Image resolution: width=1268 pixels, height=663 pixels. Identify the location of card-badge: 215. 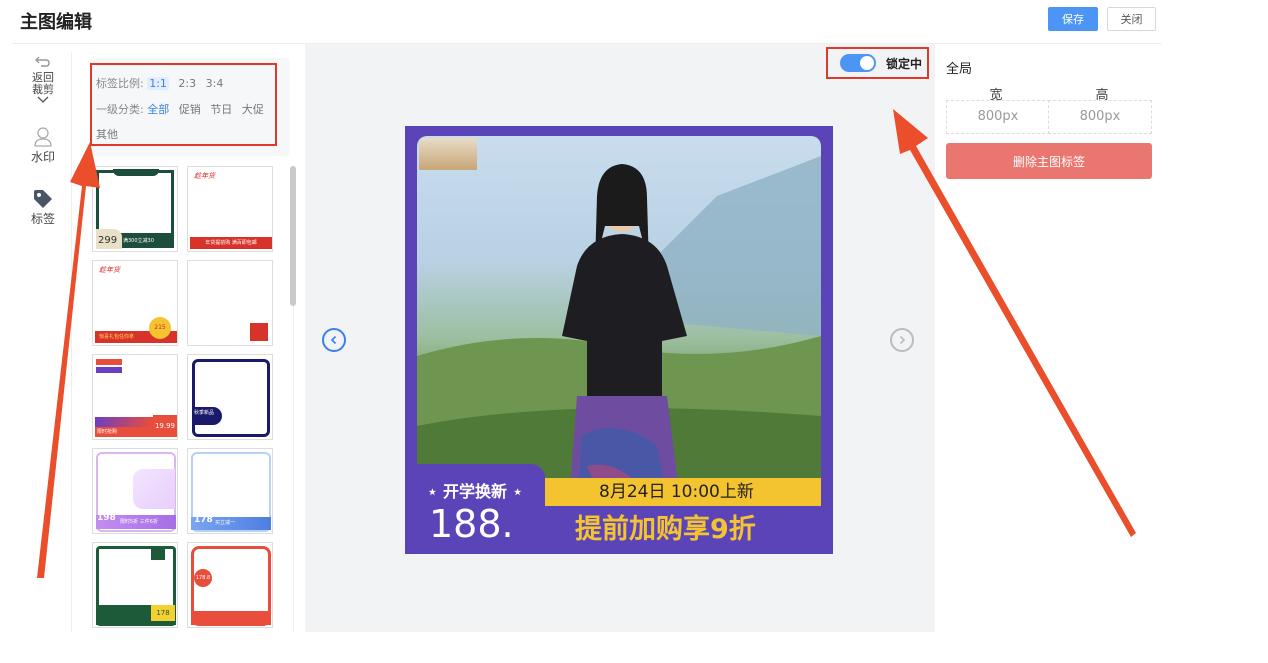
(160, 328).